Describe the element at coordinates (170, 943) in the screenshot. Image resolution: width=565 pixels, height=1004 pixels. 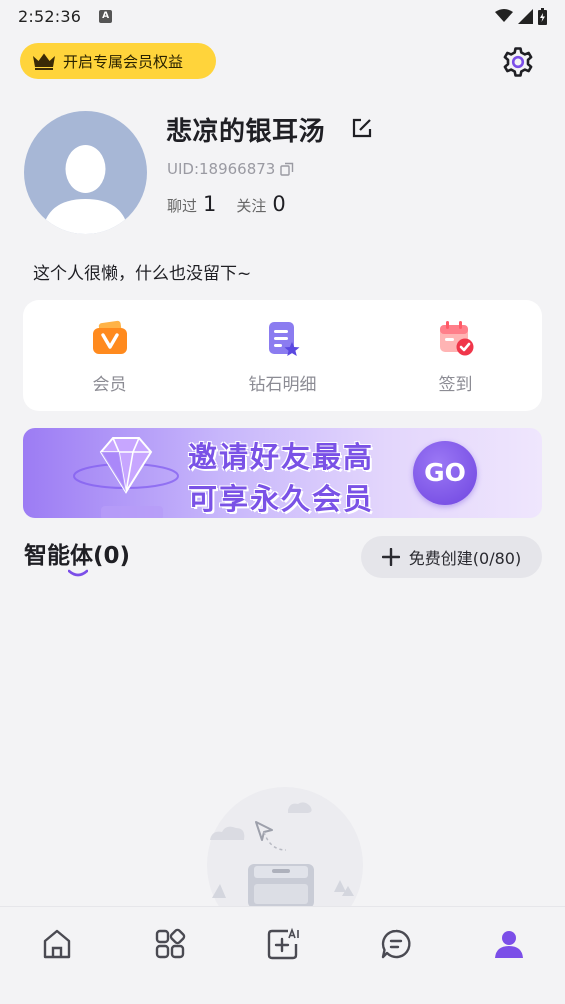
I see `apps-grid-icon` at that location.